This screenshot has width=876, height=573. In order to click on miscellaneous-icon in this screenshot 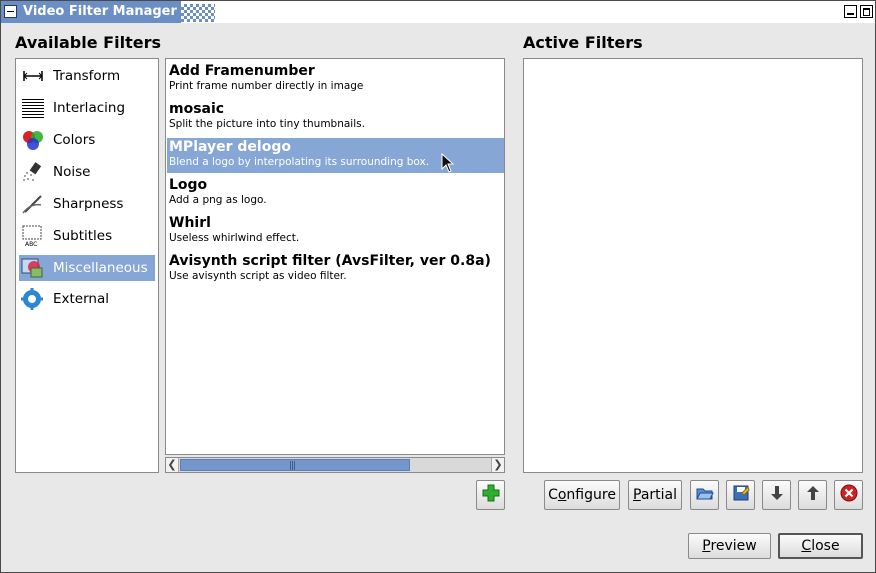, I will do `click(33, 268)`.